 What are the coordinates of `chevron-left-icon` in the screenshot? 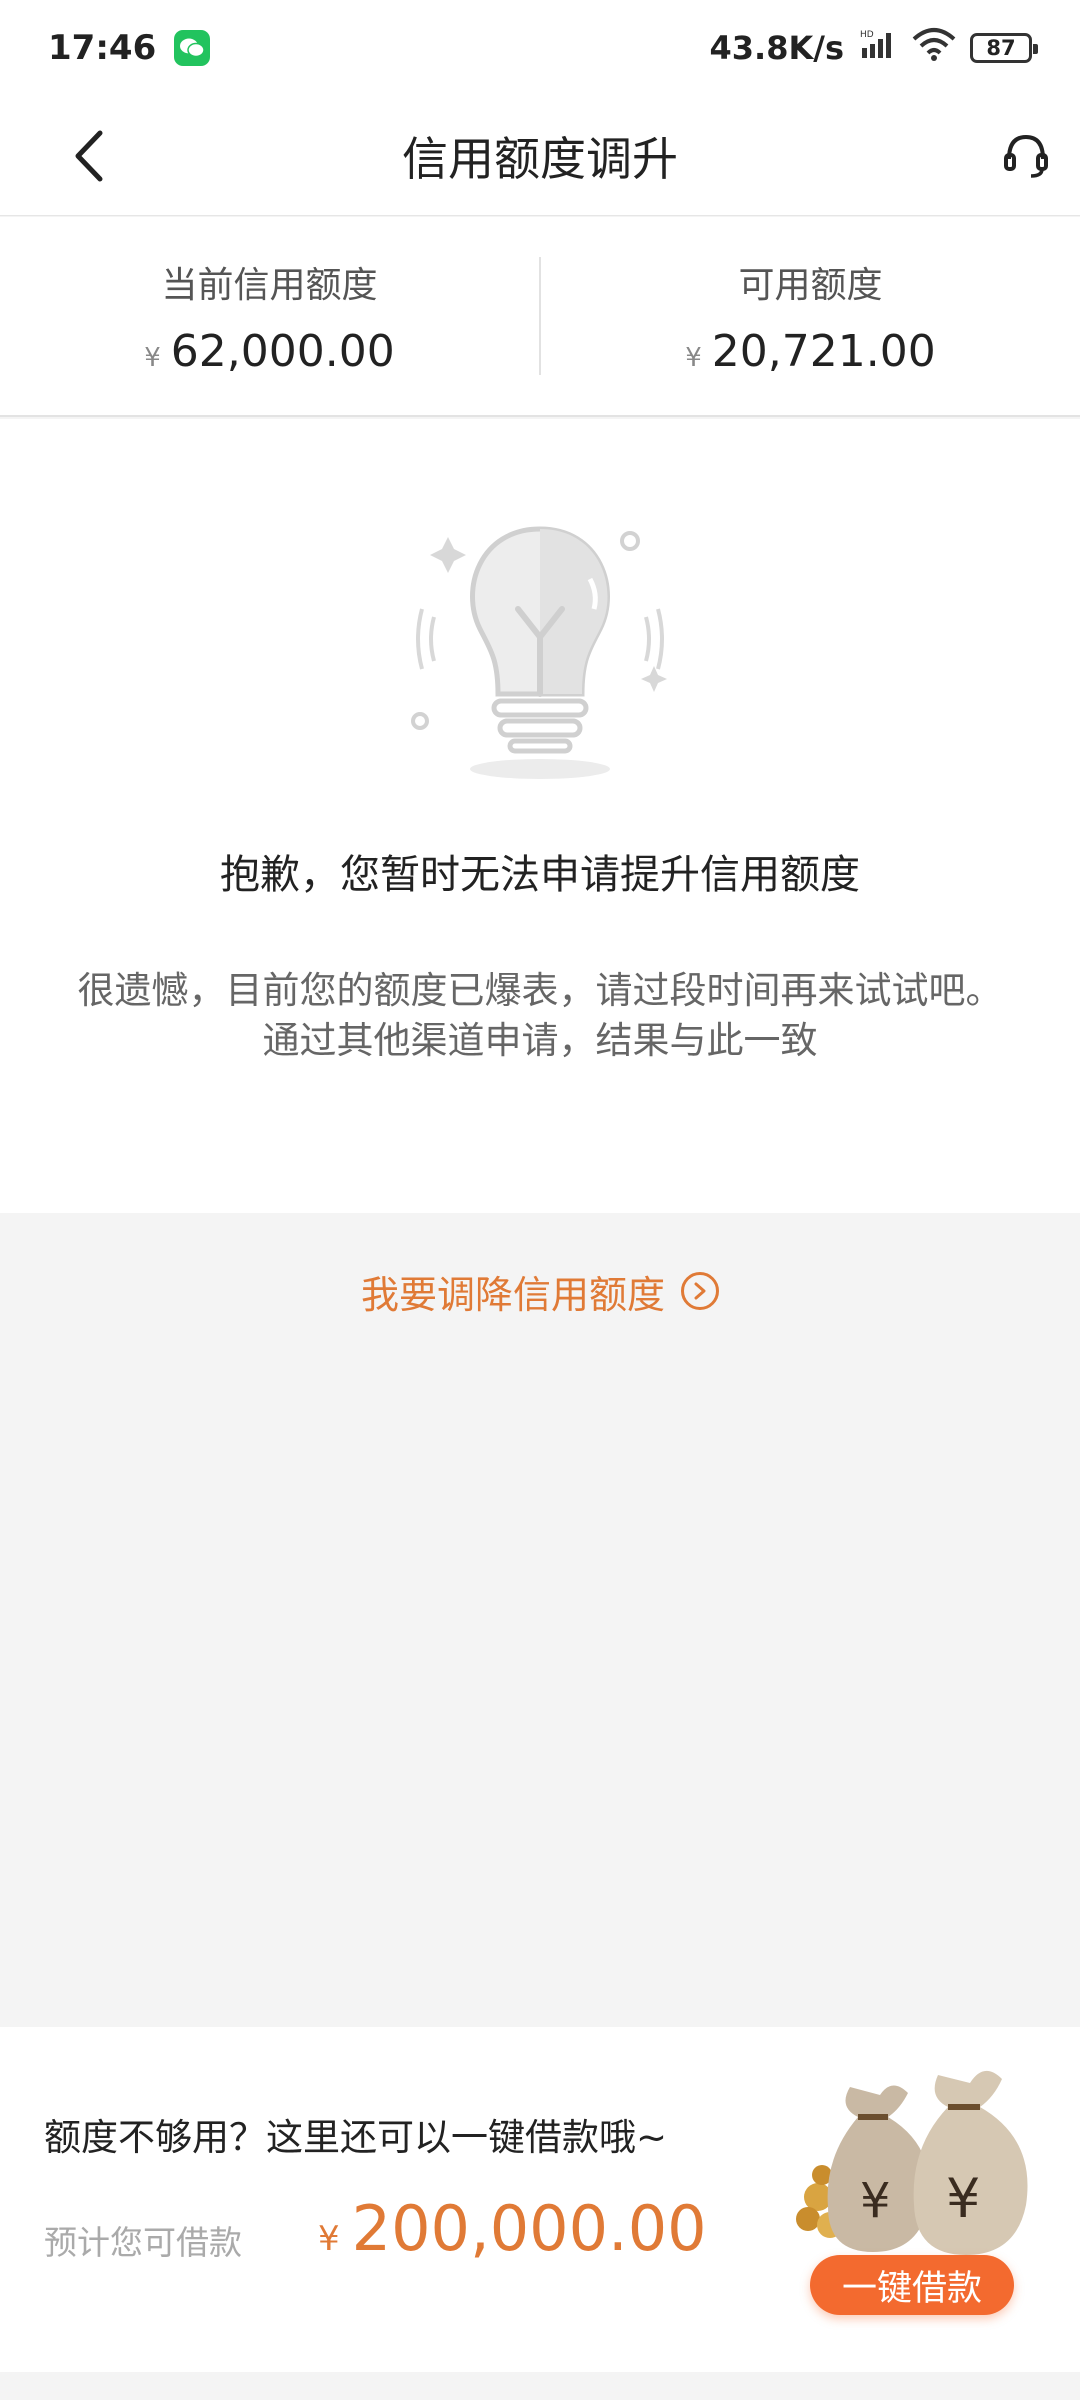 It's located at (89, 156).